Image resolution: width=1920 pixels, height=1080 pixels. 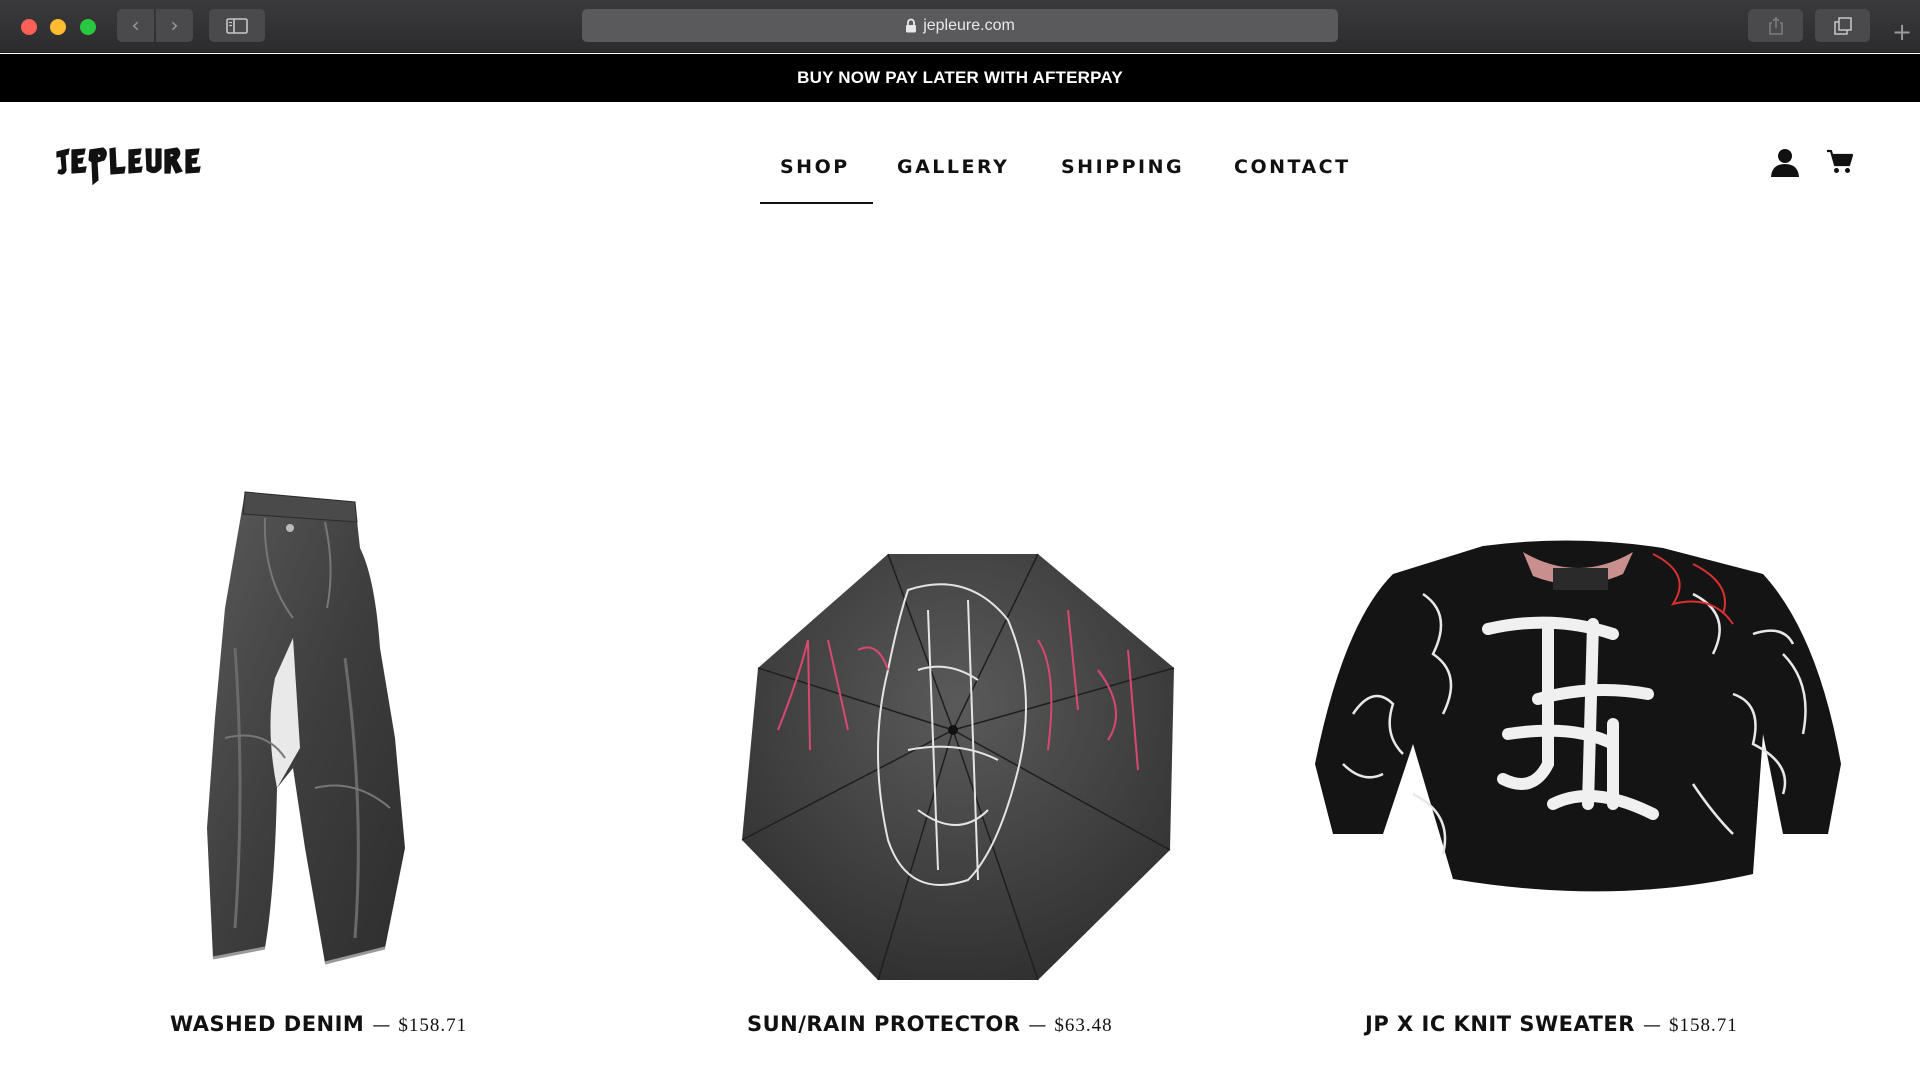 I want to click on minimize-window-button, so click(x=58, y=27).